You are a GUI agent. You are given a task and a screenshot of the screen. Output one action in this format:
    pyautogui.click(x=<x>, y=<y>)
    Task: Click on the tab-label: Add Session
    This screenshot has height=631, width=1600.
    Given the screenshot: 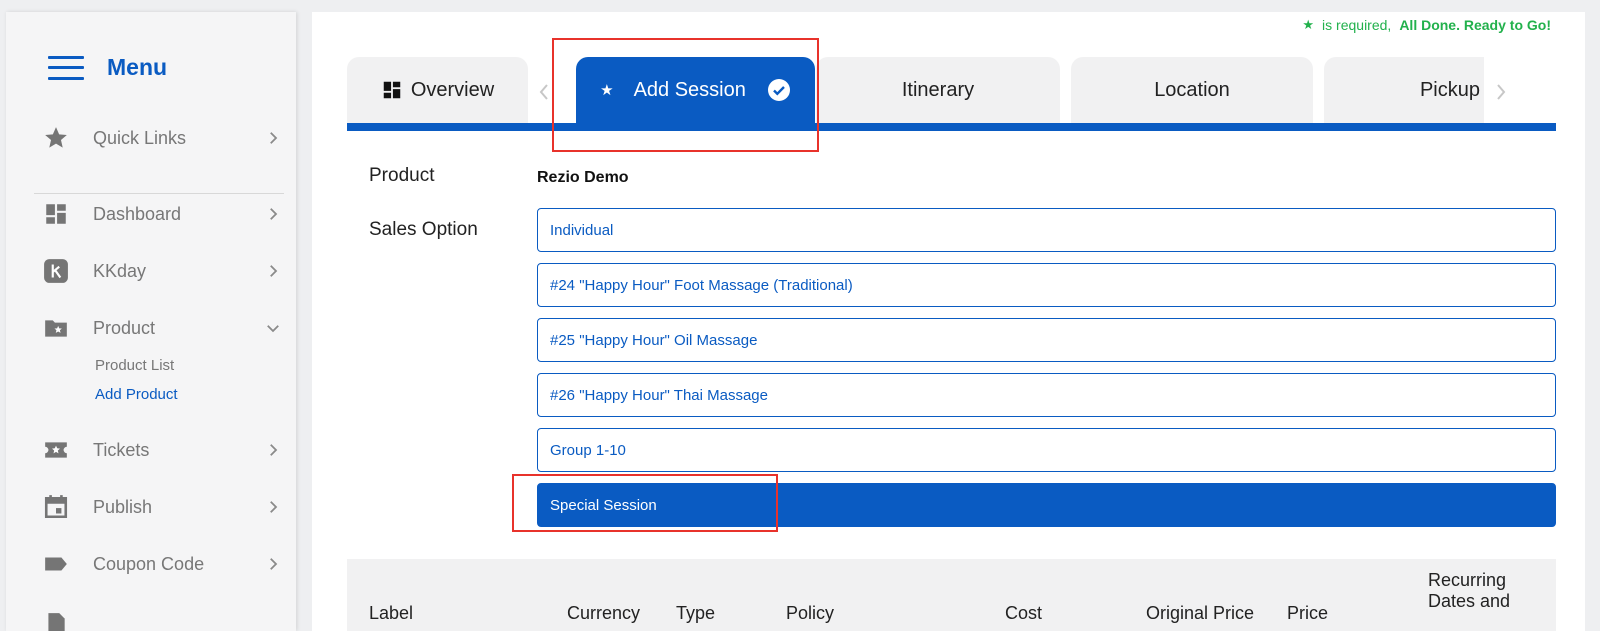 What is the action you would take?
    pyautogui.click(x=689, y=89)
    